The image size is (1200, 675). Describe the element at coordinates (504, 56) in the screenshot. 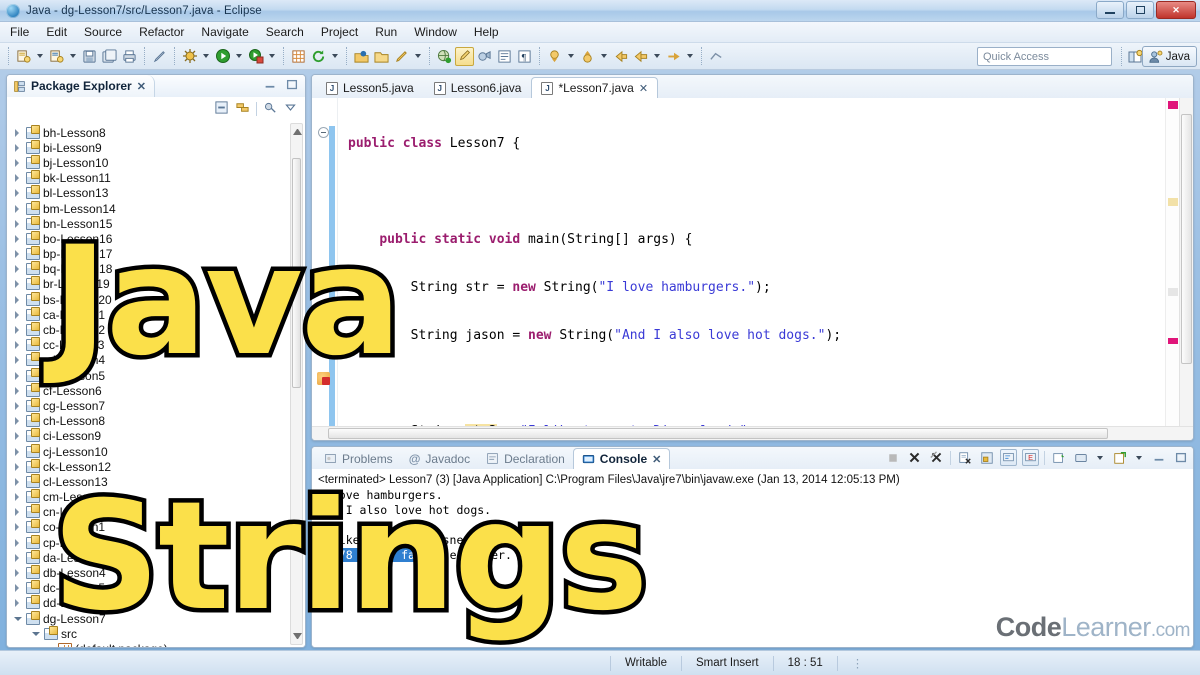

I see `show-whitespace-icon` at that location.